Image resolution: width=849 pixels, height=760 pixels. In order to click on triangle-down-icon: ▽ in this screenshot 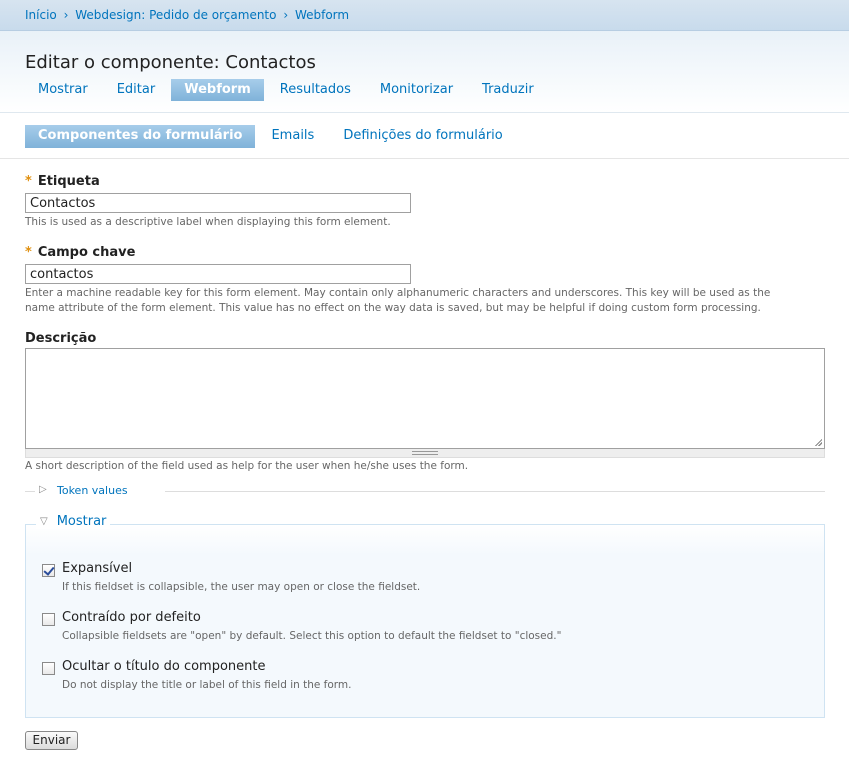, I will do `click(44, 521)`.